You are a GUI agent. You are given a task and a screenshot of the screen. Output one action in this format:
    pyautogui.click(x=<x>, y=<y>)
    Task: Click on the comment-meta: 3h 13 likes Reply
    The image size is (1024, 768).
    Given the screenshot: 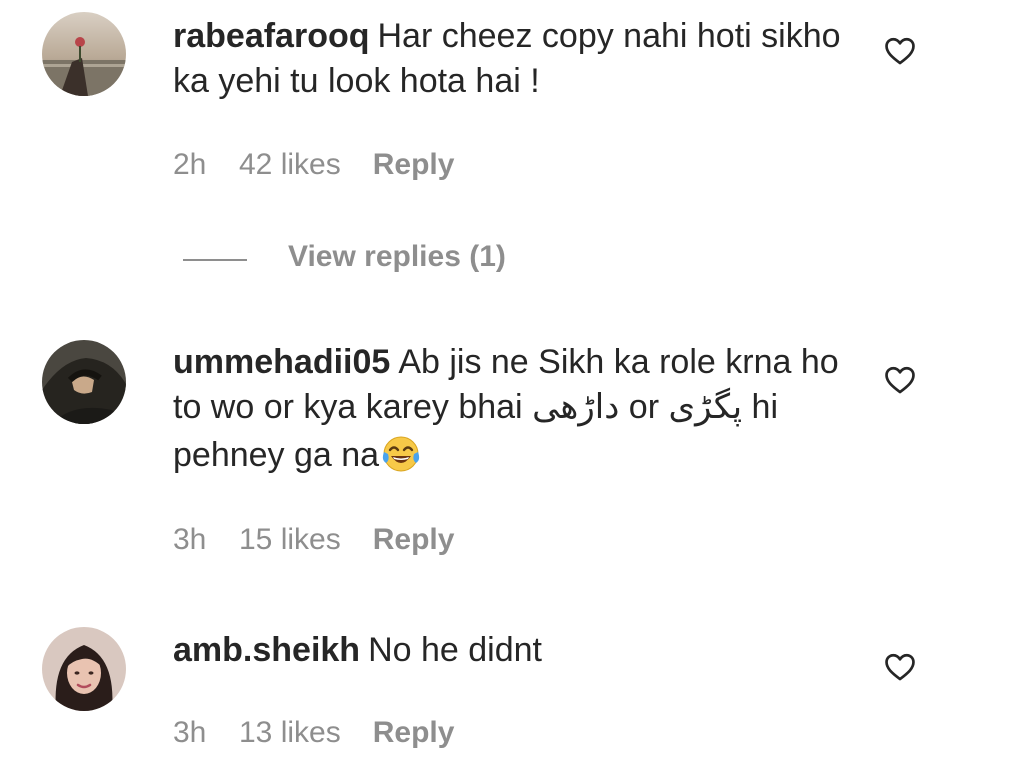 What is the action you would take?
    pyautogui.click(x=313, y=733)
    